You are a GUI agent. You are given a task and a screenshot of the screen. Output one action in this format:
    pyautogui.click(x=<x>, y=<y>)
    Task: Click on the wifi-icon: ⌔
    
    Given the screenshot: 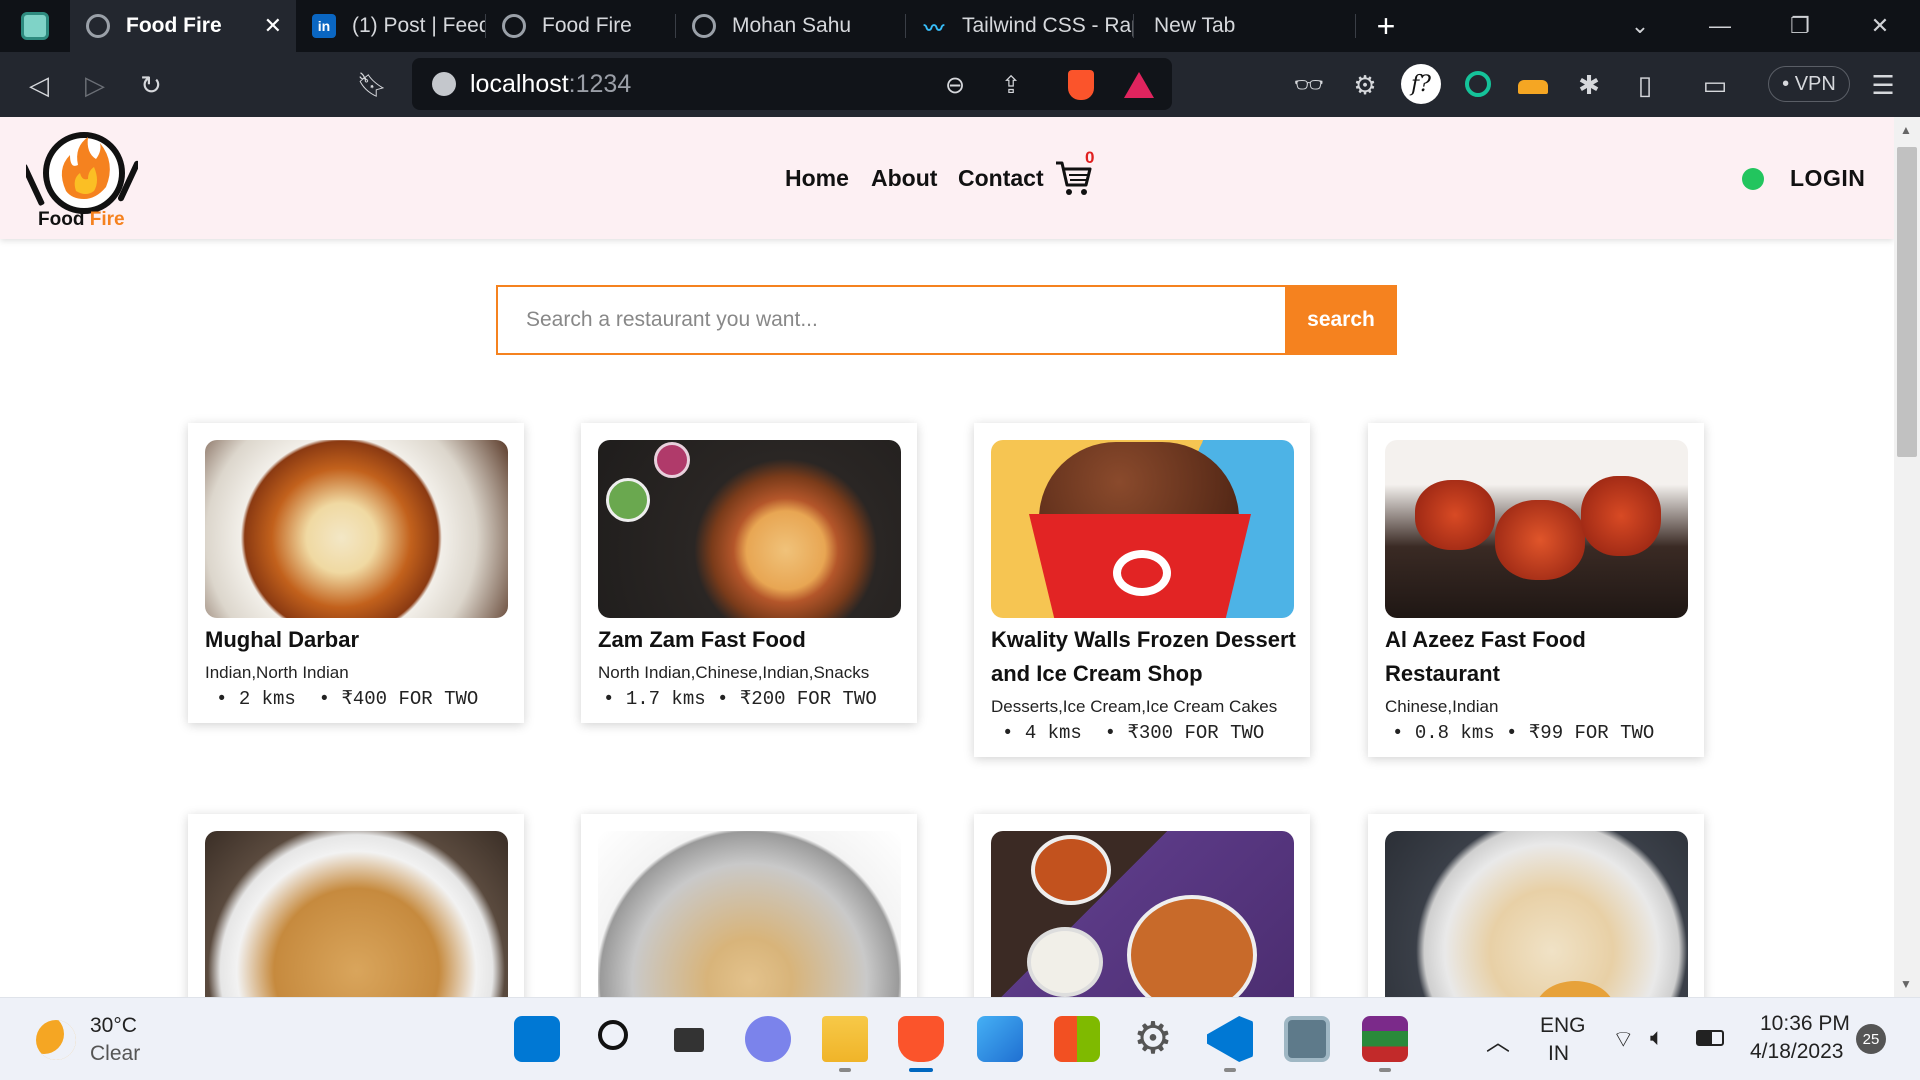 What is the action you would take?
    pyautogui.click(x=1623, y=1039)
    